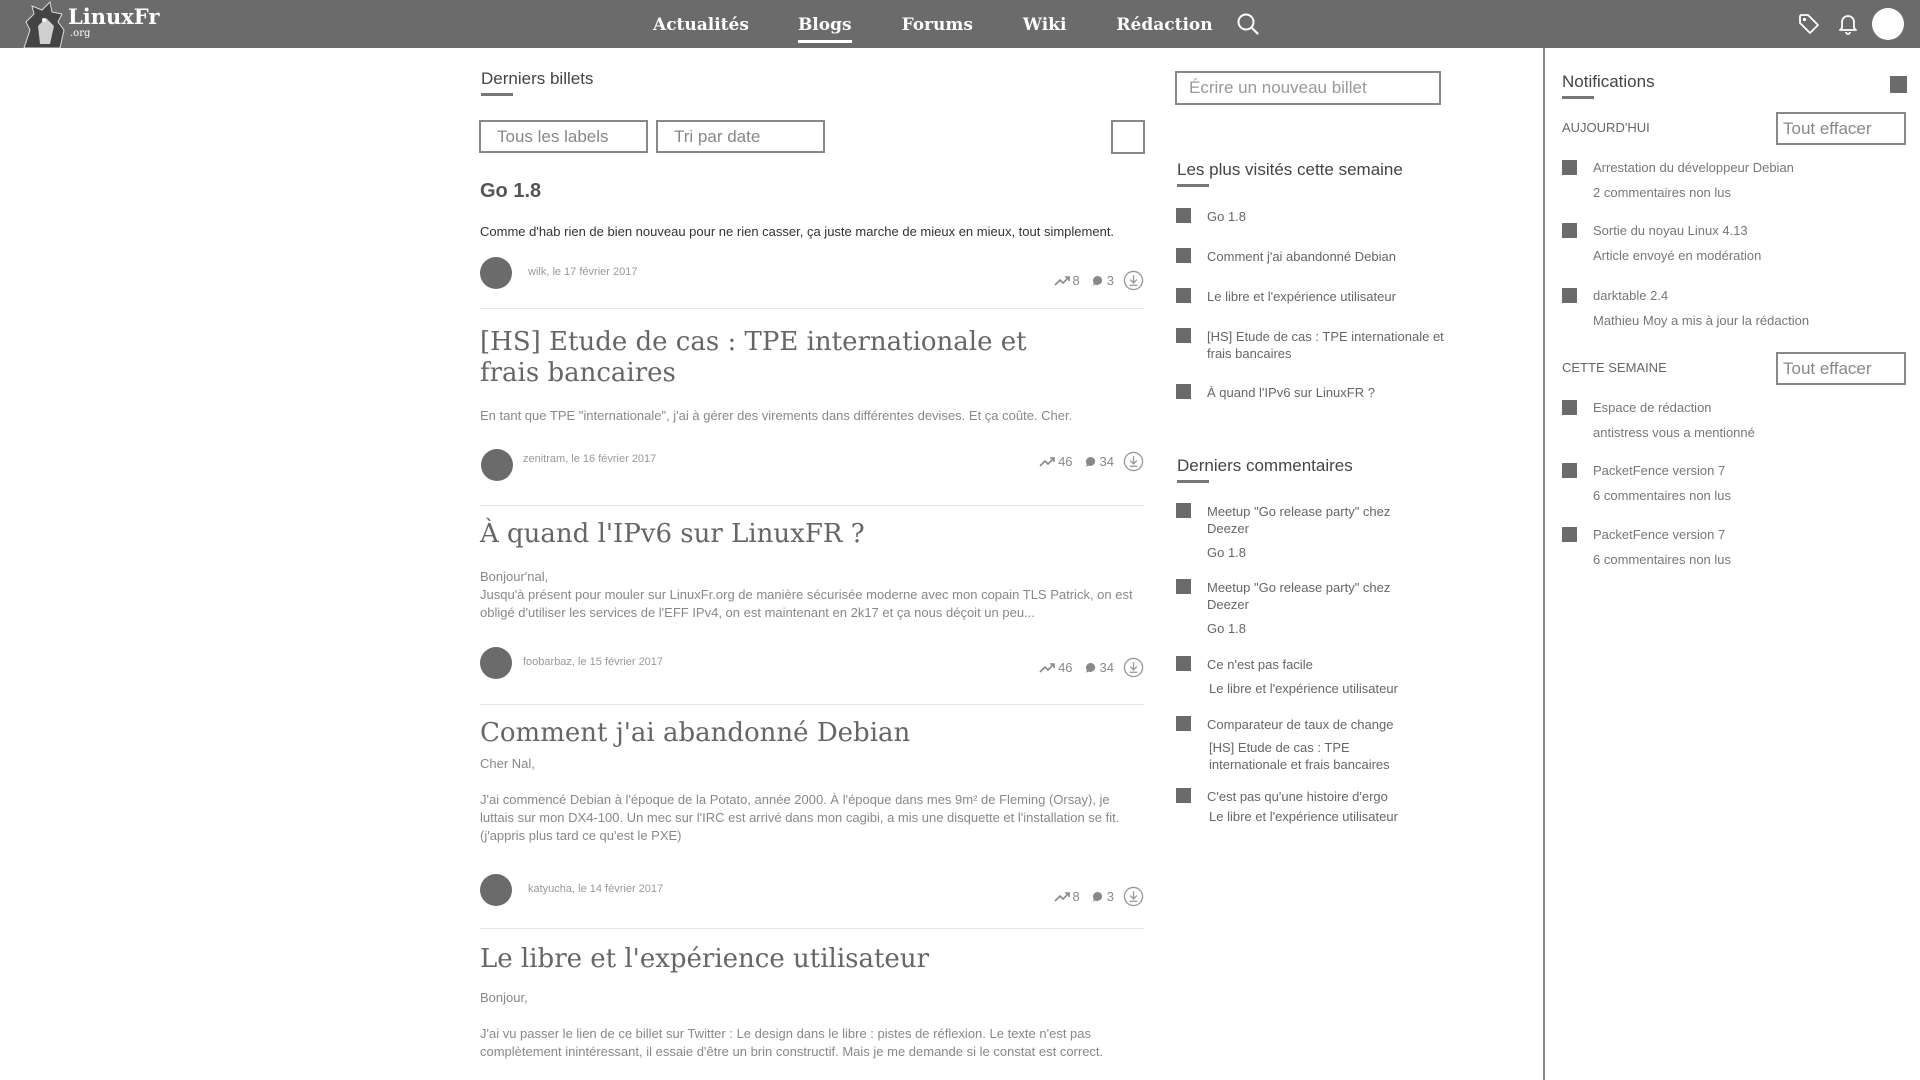 The height and width of the screenshot is (1080, 1920). What do you see at coordinates (589, 459) in the screenshot?
I see `article-author-date: zenitram, le 16 février 2017` at bounding box center [589, 459].